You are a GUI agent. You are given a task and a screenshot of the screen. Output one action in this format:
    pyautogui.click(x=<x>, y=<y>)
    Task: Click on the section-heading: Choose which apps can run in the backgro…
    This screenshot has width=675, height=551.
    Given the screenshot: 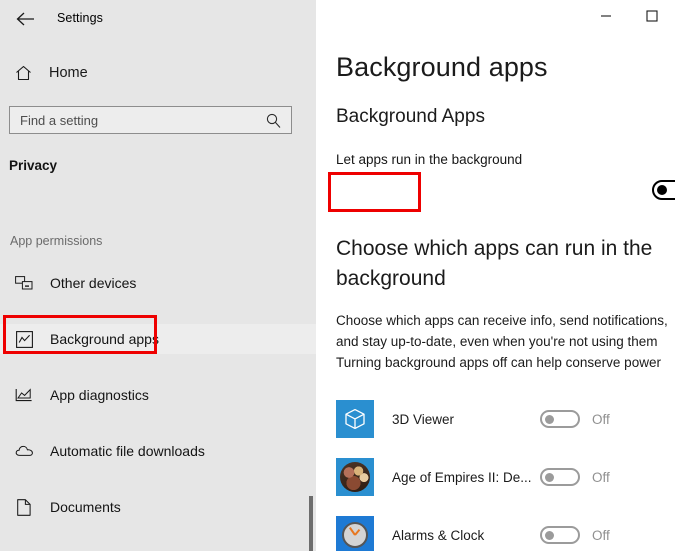 What is the action you would take?
    pyautogui.click(x=494, y=263)
    